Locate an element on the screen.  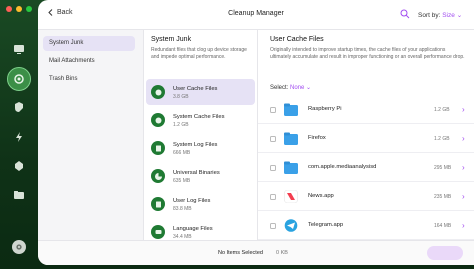
panel-title: System Junk is located at coordinates (171, 39).